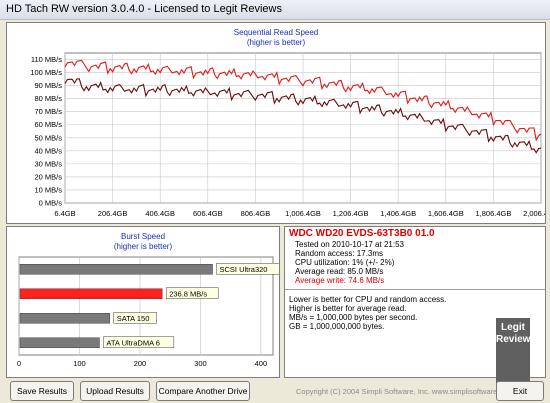 This screenshot has height=403, width=550. I want to click on info-divider, so click(415, 289).